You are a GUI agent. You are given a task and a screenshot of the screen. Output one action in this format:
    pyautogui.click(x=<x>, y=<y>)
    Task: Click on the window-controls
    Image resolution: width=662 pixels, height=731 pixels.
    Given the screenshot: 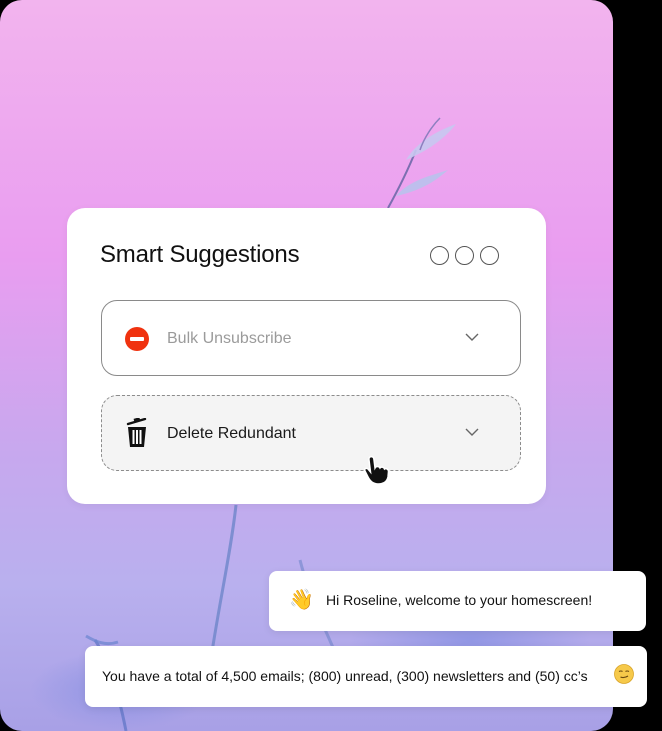 What is the action you would take?
    pyautogui.click(x=464, y=255)
    